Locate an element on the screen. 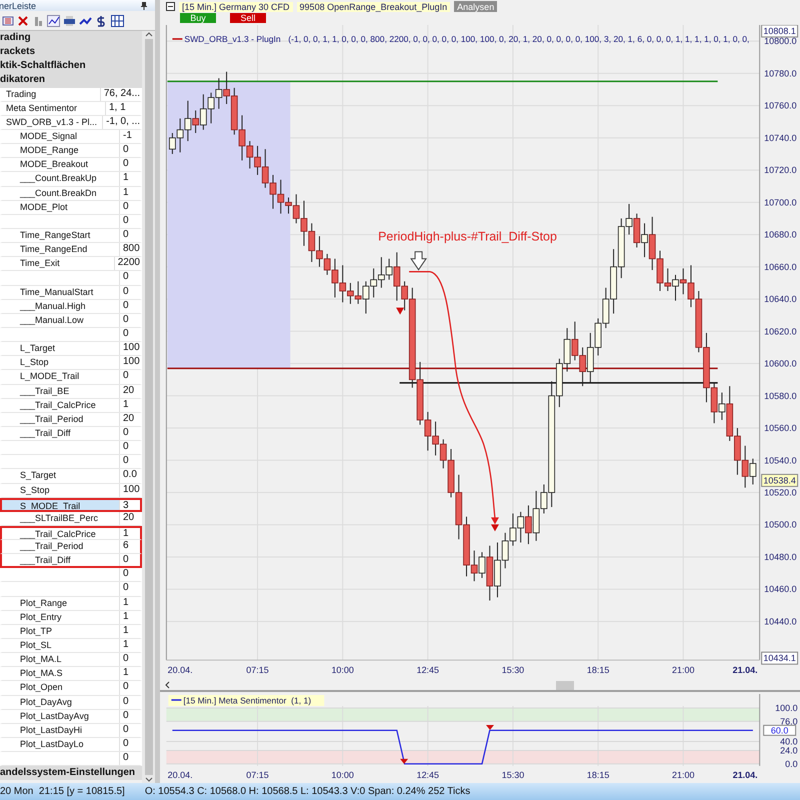  collapse-icon is located at coordinates (170, 6).